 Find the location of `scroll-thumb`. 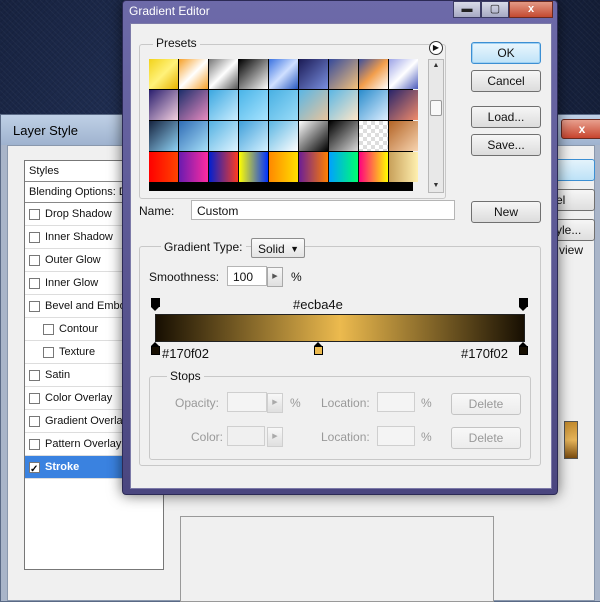

scroll-thumb is located at coordinates (436, 108).